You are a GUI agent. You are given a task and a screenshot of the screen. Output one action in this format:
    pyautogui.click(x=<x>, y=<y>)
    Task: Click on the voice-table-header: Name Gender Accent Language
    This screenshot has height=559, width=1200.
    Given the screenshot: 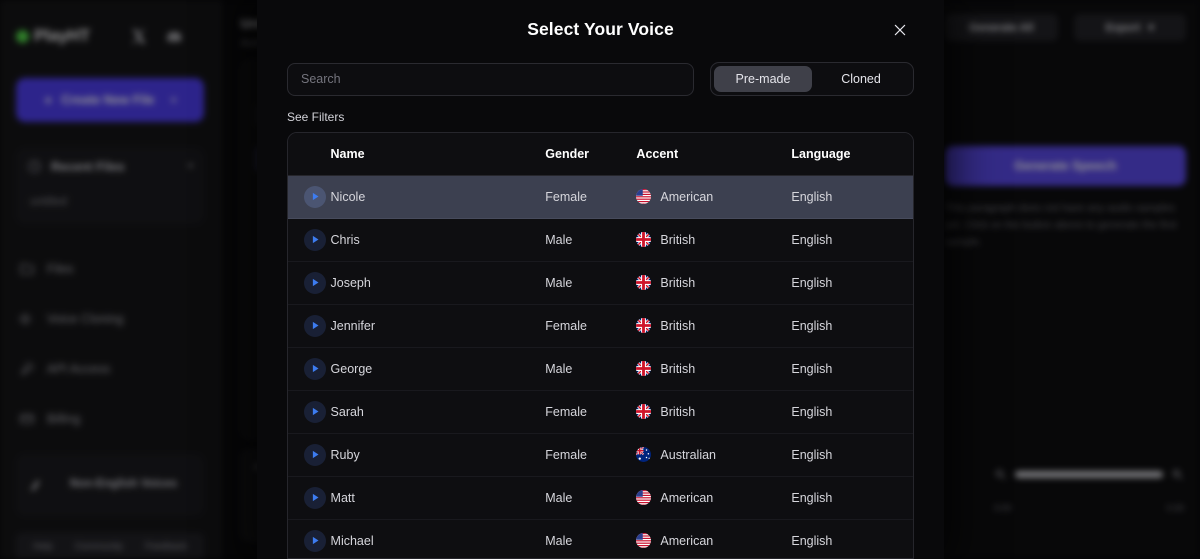 What is the action you would take?
    pyautogui.click(x=600, y=154)
    